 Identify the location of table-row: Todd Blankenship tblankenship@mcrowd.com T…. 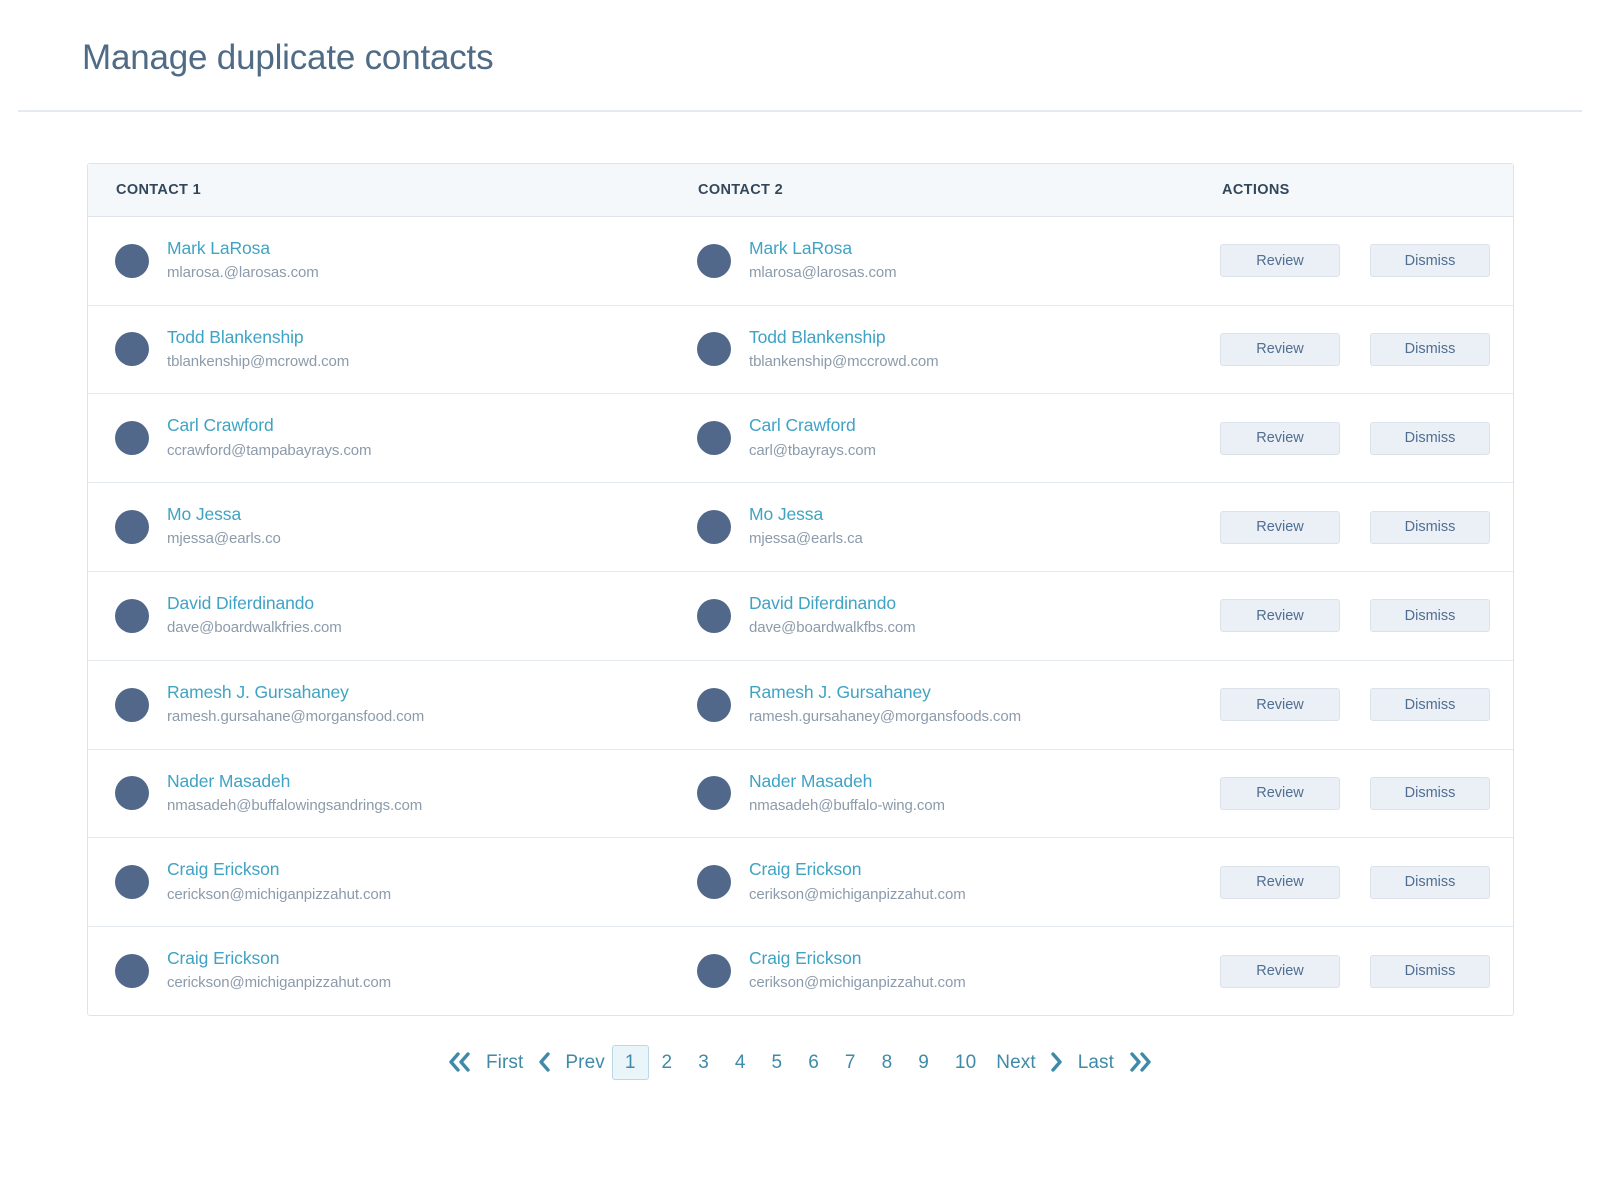
(800, 350).